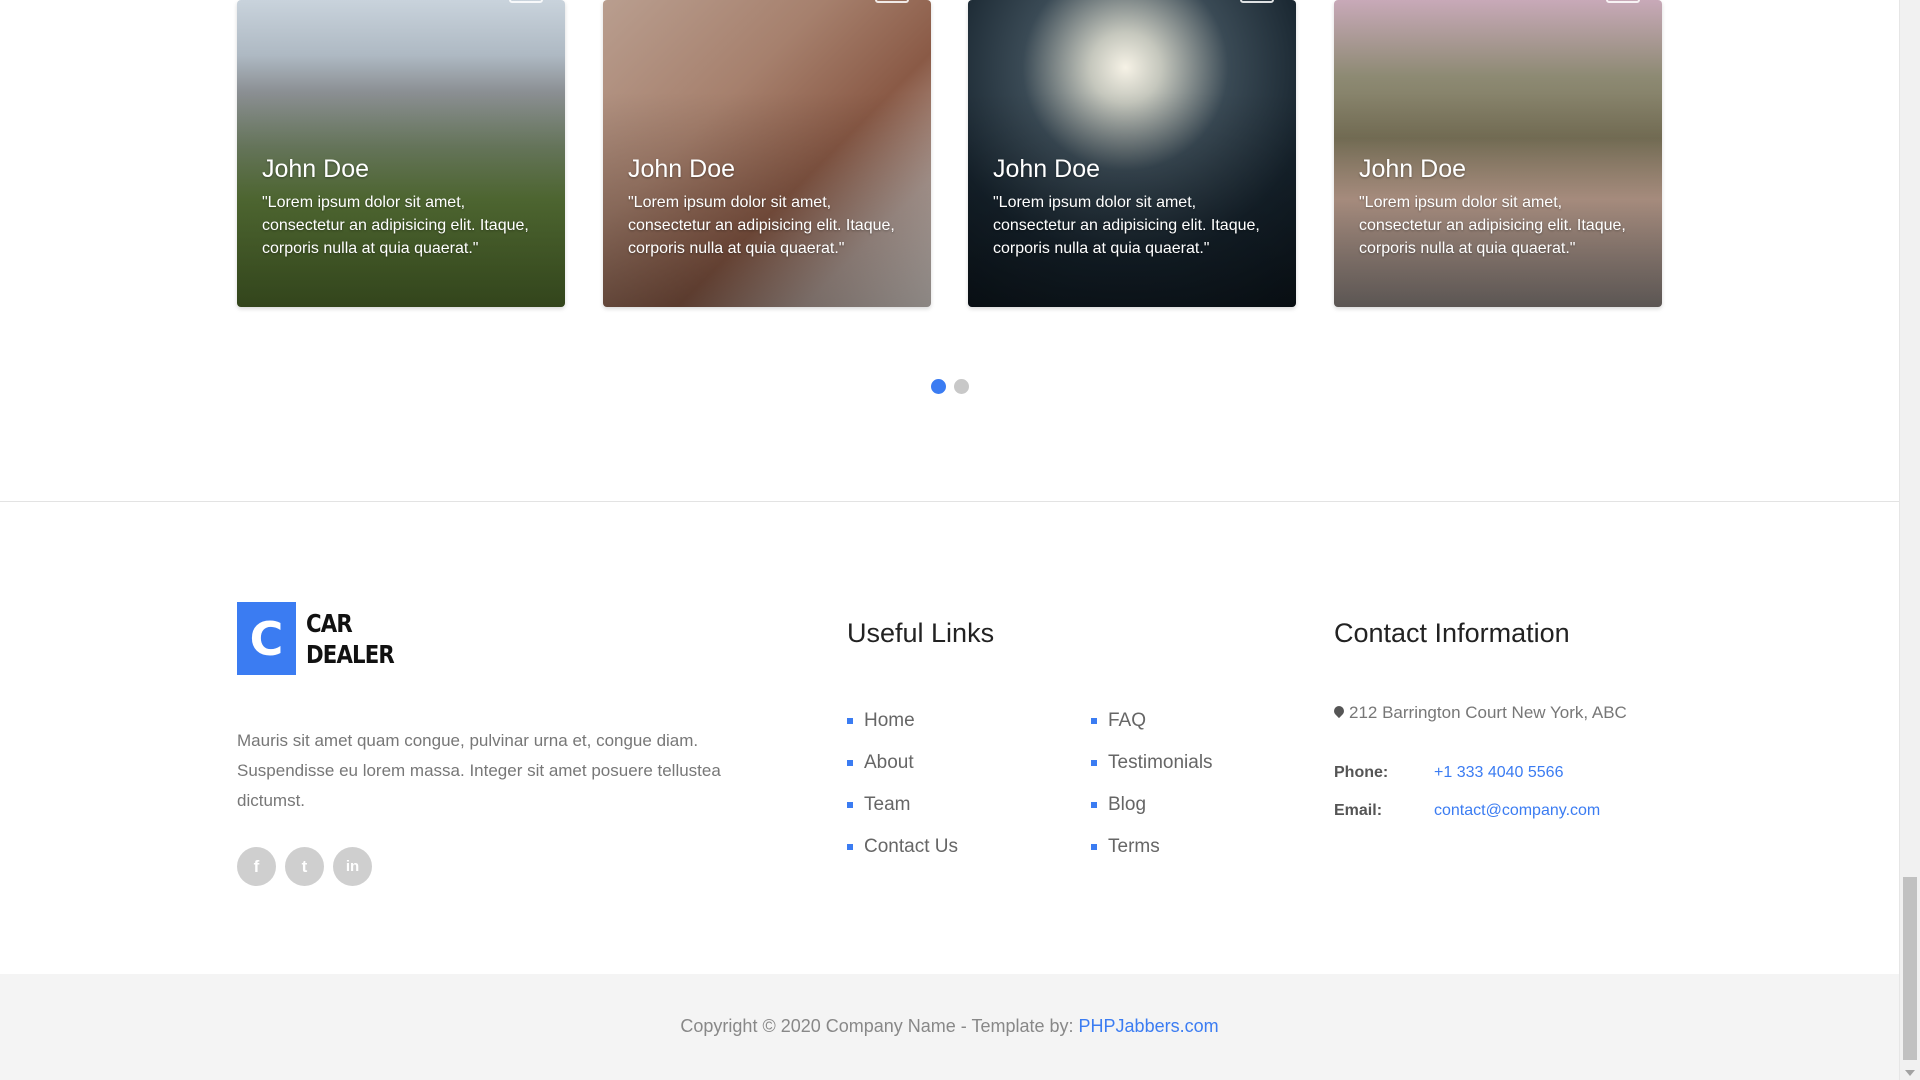 This screenshot has width=1920, height=1080. Describe the element at coordinates (1152, 763) in the screenshot. I see `footer-link-testimonials: Testimonials` at that location.